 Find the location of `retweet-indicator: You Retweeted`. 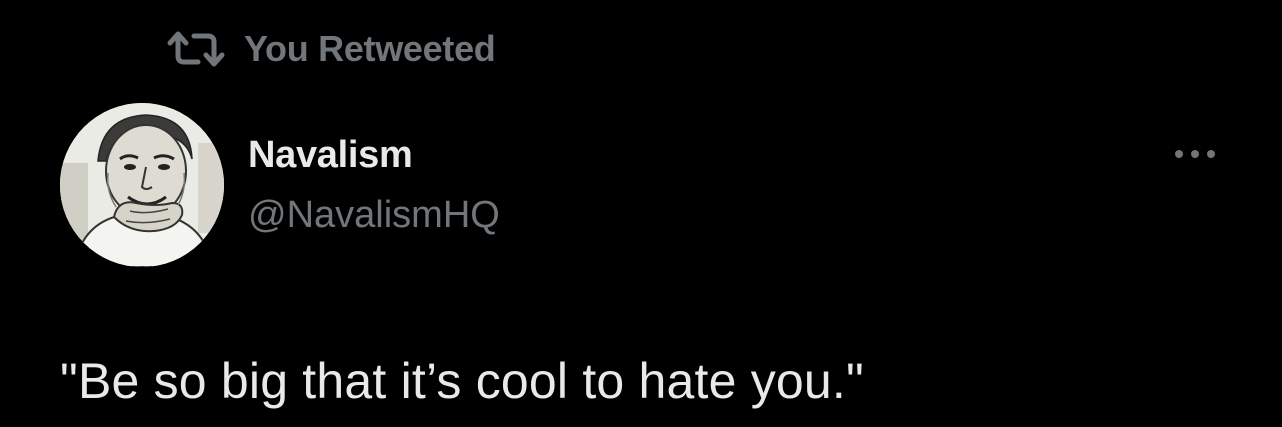

retweet-indicator: You Retweeted is located at coordinates (331, 49).